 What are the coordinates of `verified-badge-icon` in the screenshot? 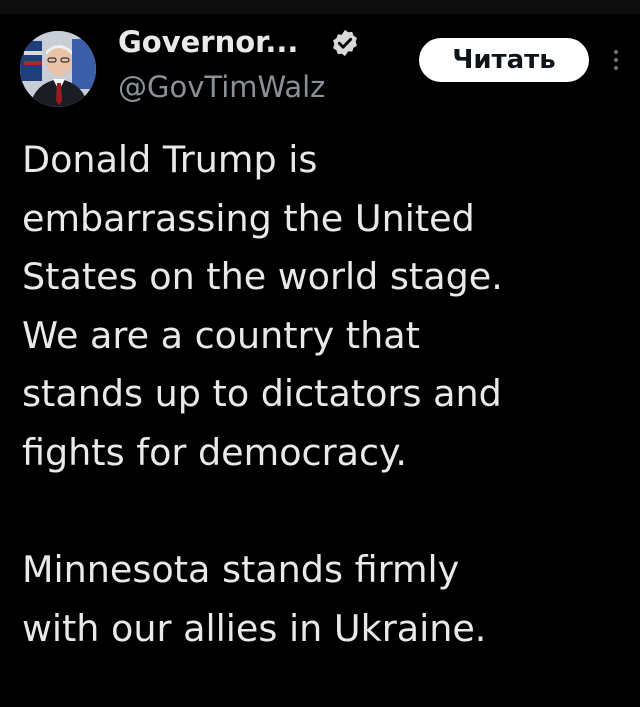 It's located at (345, 43).